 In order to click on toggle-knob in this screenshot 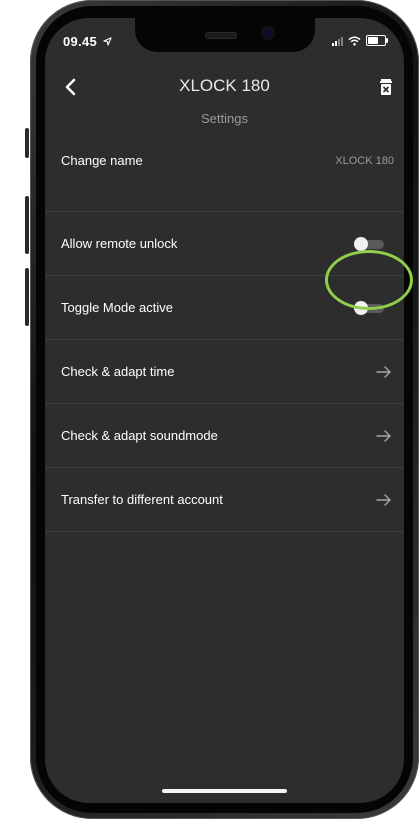, I will do `click(361, 243)`.